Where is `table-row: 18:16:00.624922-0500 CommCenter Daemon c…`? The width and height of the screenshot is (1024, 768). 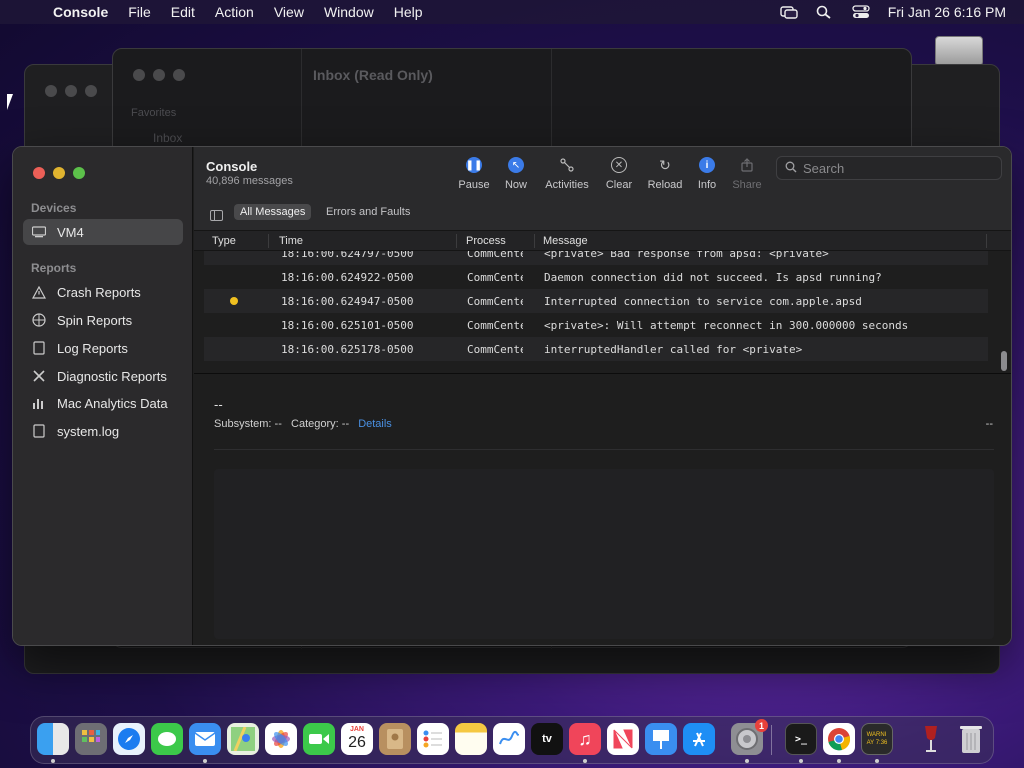
table-row: 18:16:00.624922-0500 CommCenter Daemon c… is located at coordinates (596, 277).